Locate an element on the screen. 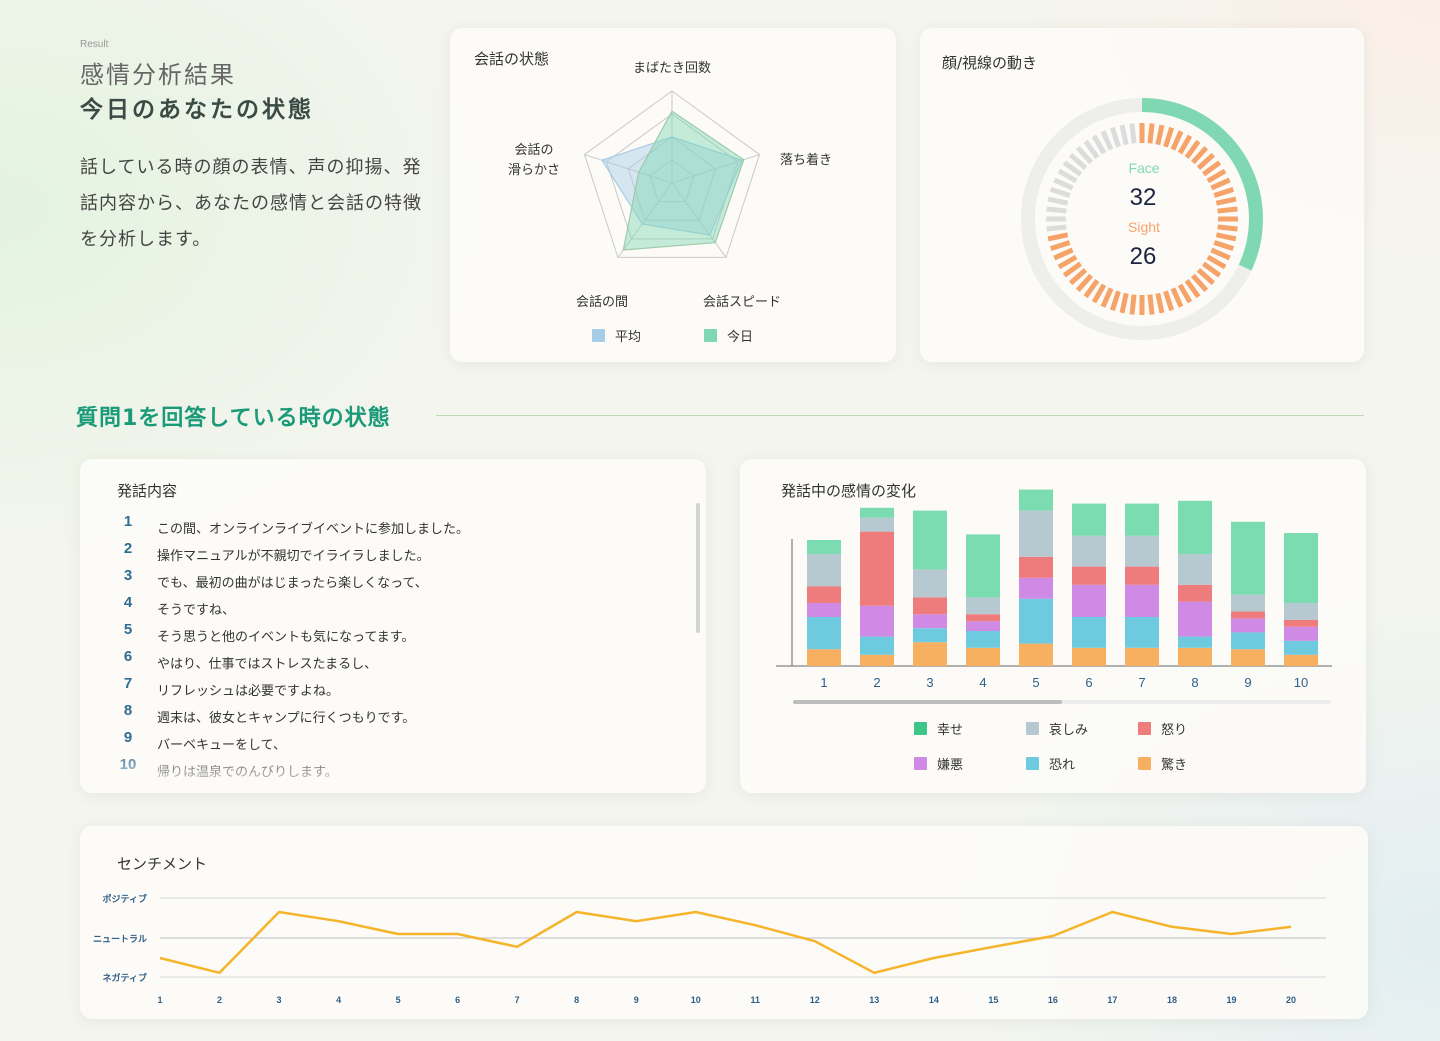  legend-item-怒り: 怒り is located at coordinates (1162, 728).